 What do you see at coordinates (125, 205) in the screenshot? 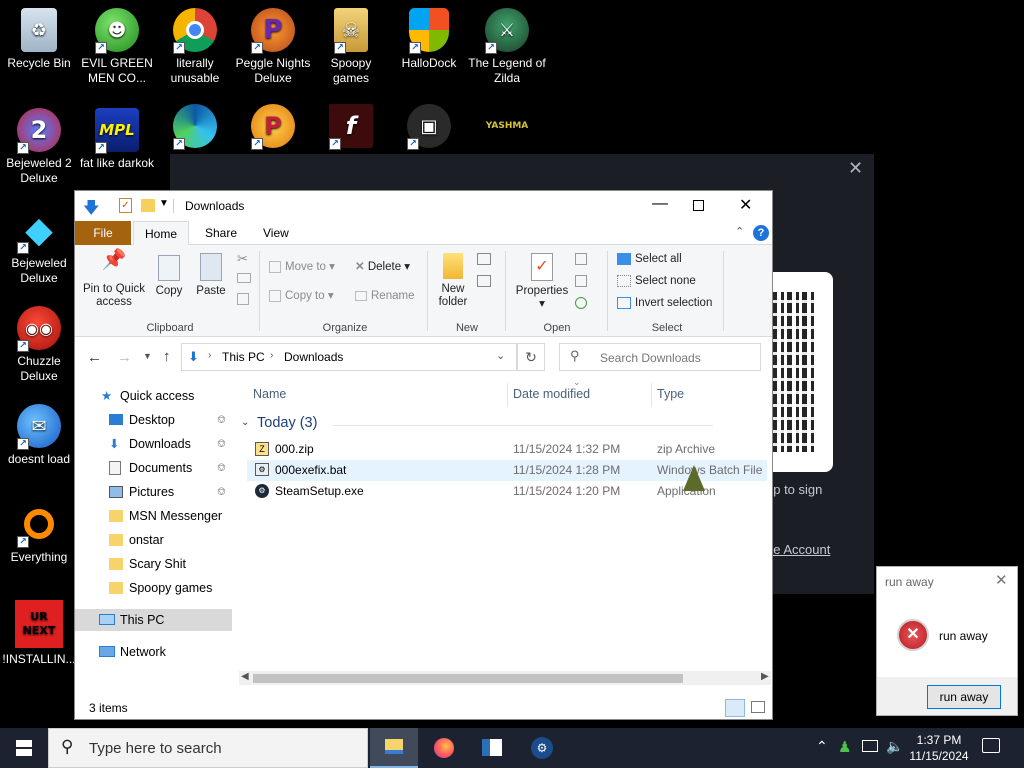
I see `properties-check-icon: ✓` at bounding box center [125, 205].